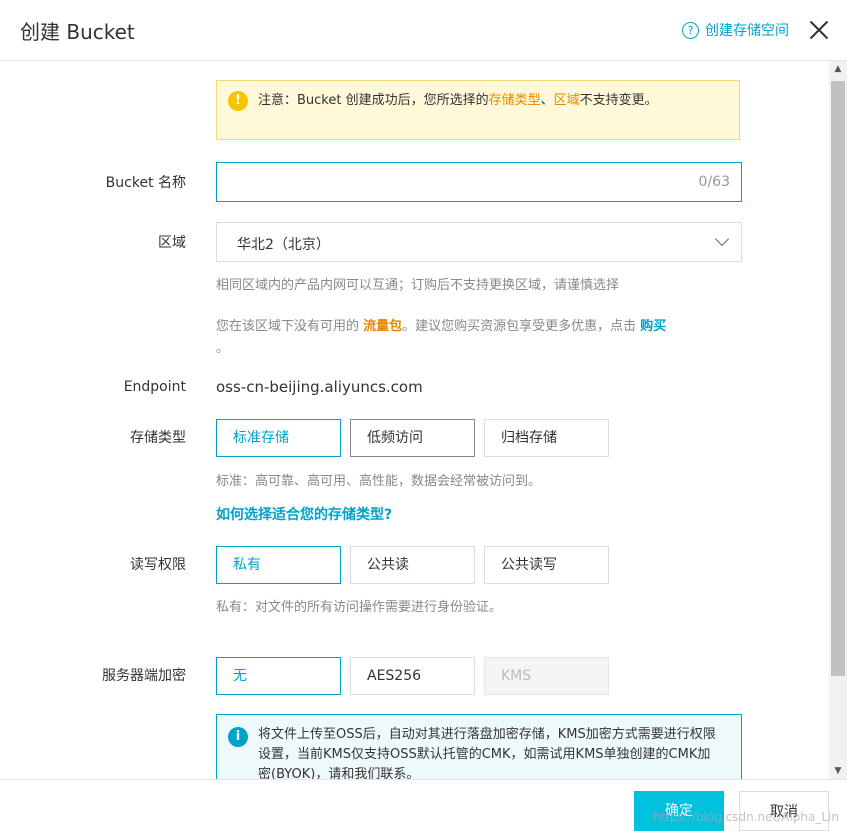  Describe the element at coordinates (653, 326) in the screenshot. I see `buy-link: 购买` at that location.